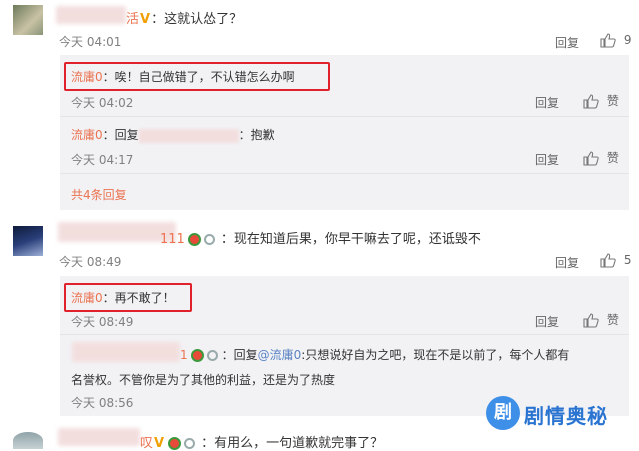 The height and width of the screenshot is (451, 639). What do you see at coordinates (132, 19) in the screenshot?
I see `username: 活` at bounding box center [132, 19].